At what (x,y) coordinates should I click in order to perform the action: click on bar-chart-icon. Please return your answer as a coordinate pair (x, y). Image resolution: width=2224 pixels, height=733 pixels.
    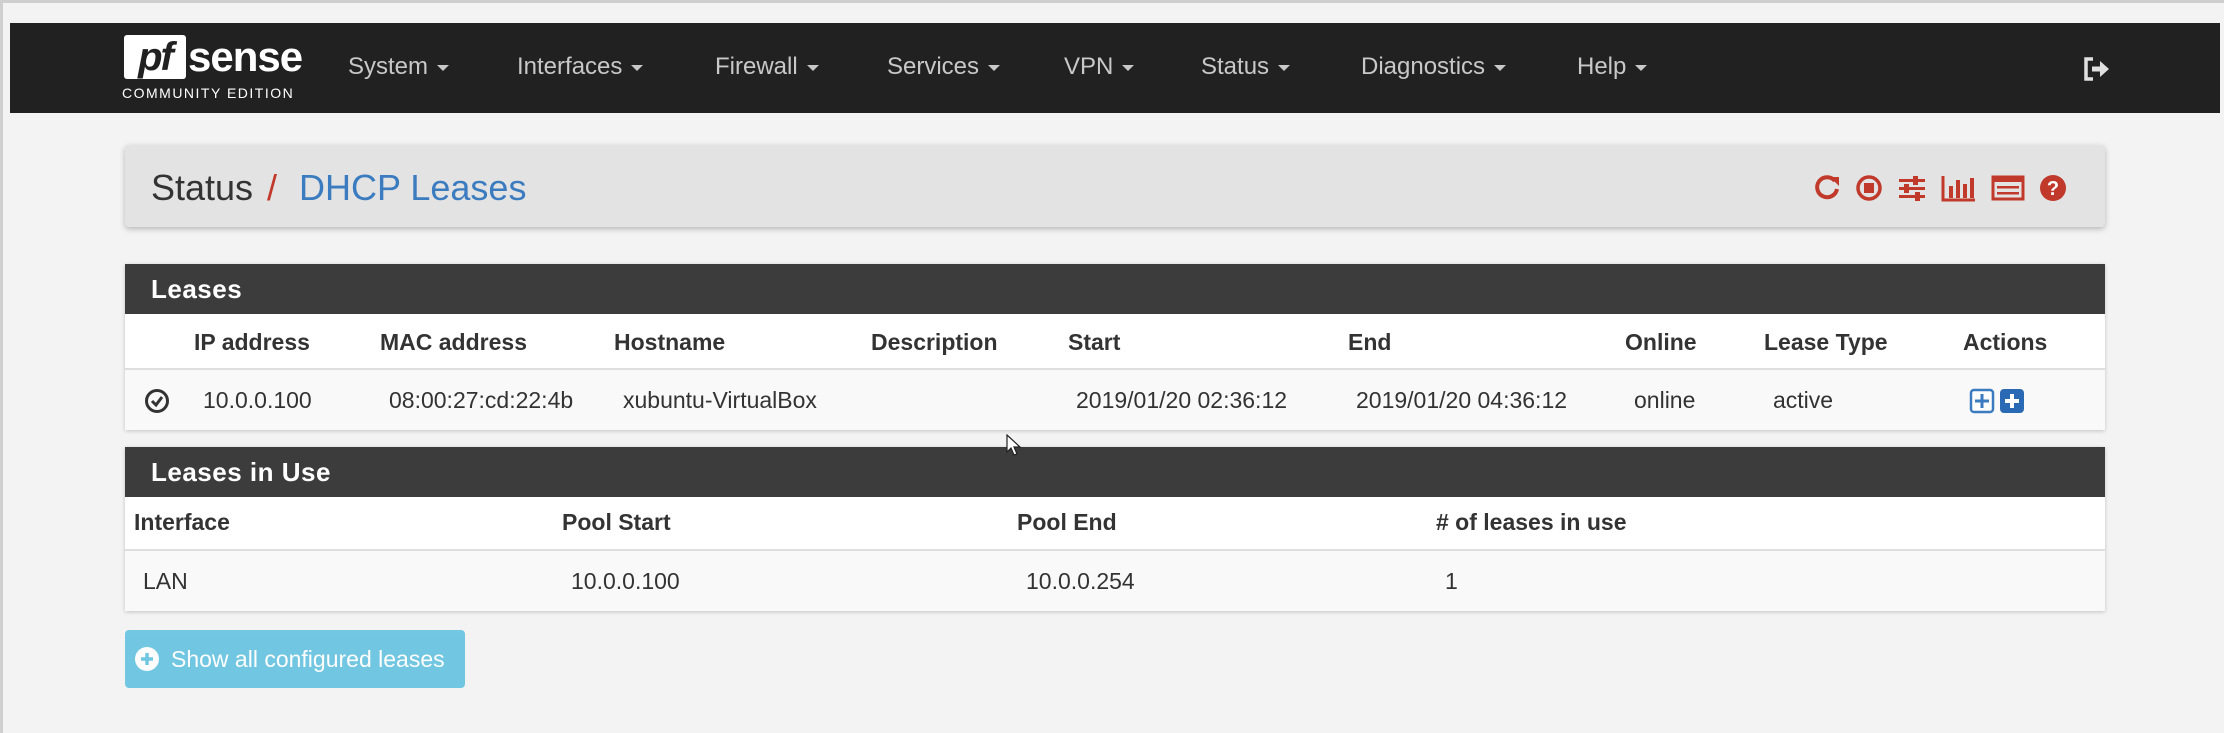
    Looking at the image, I should click on (1959, 188).